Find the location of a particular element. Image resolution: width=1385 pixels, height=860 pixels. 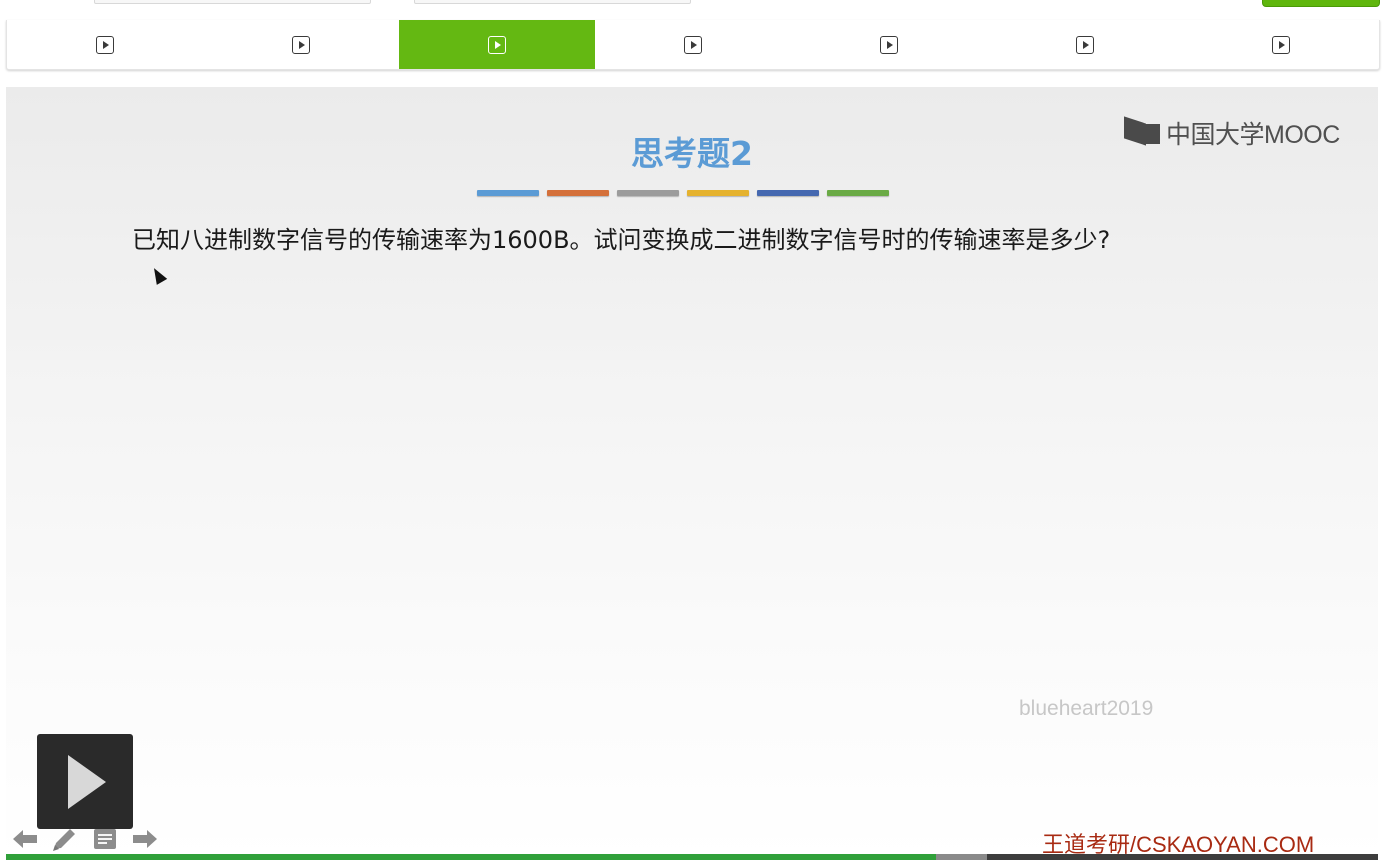

top-select-b is located at coordinates (552, 2).